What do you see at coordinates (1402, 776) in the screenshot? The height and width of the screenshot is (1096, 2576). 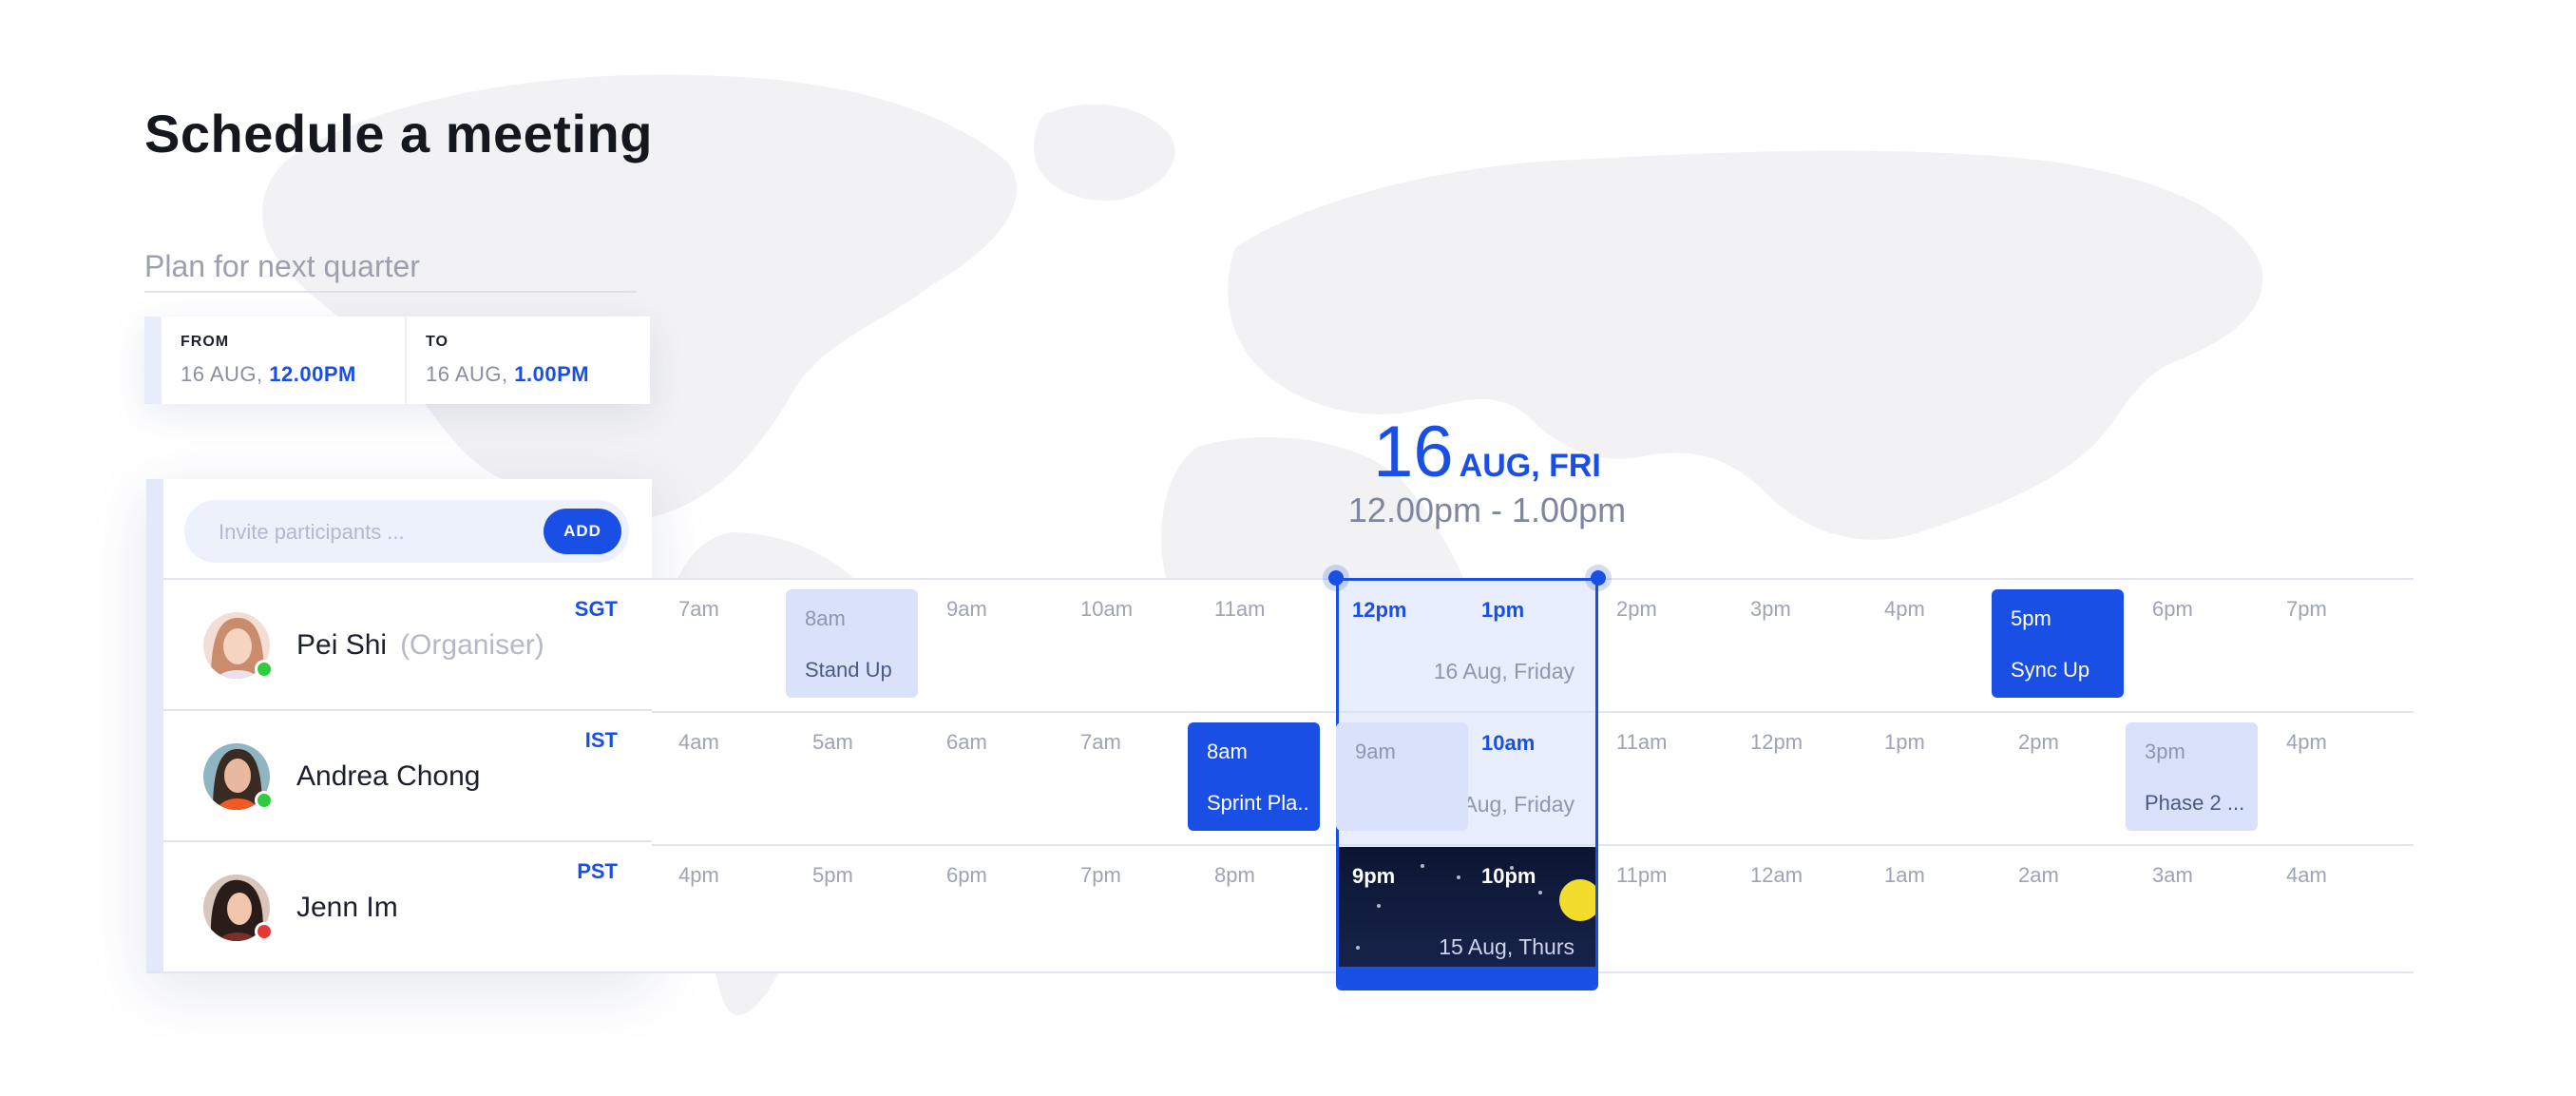 I see `calendar-event: 9am` at bounding box center [1402, 776].